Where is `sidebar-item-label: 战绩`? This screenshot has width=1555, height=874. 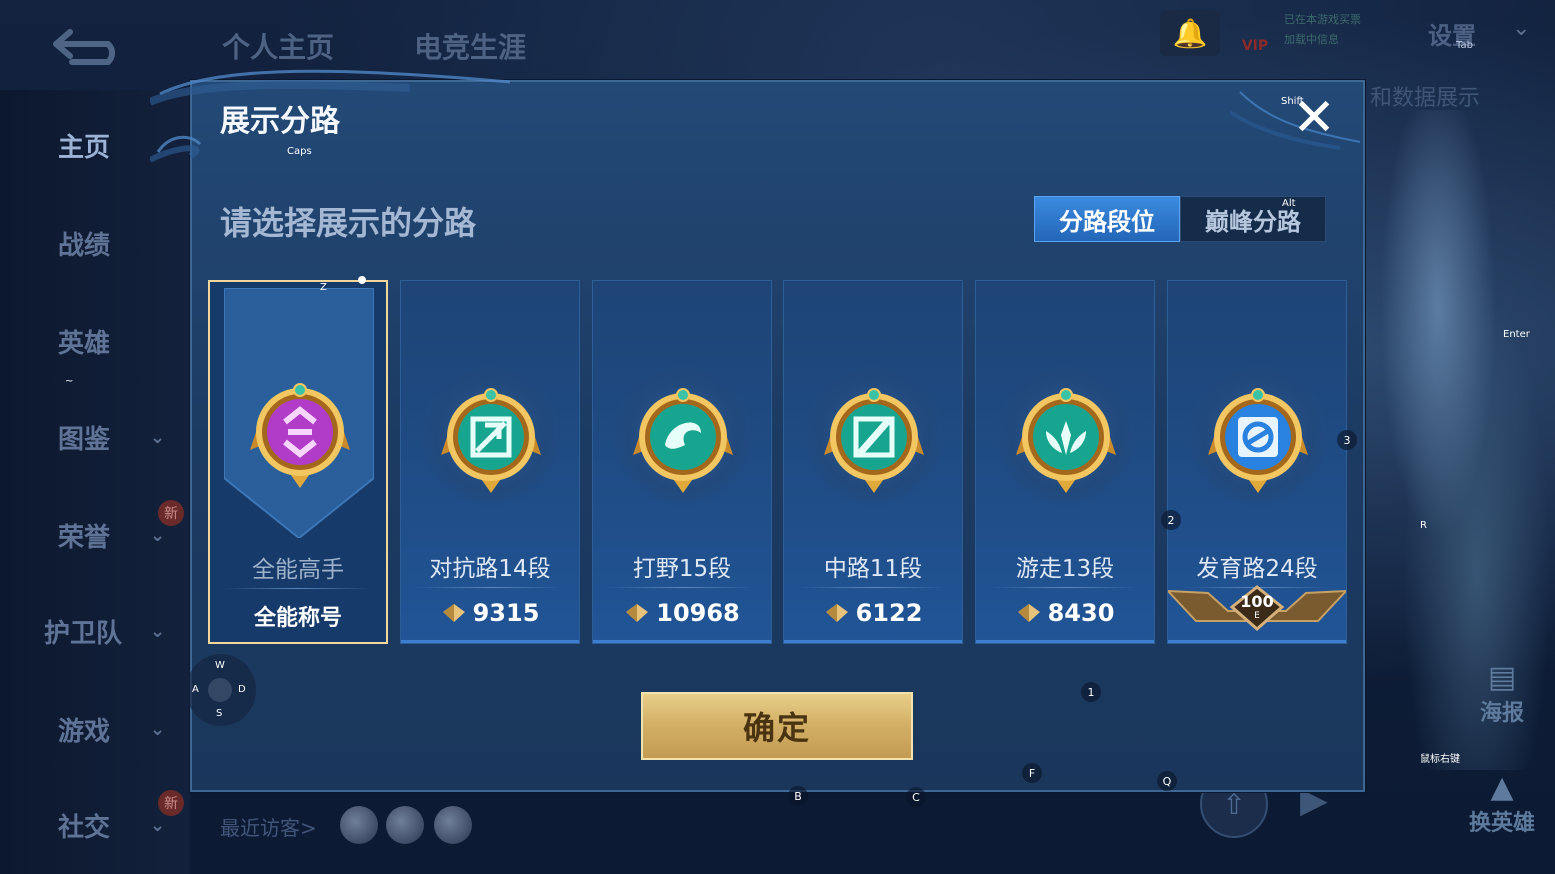 sidebar-item-label: 战绩 is located at coordinates (84, 245).